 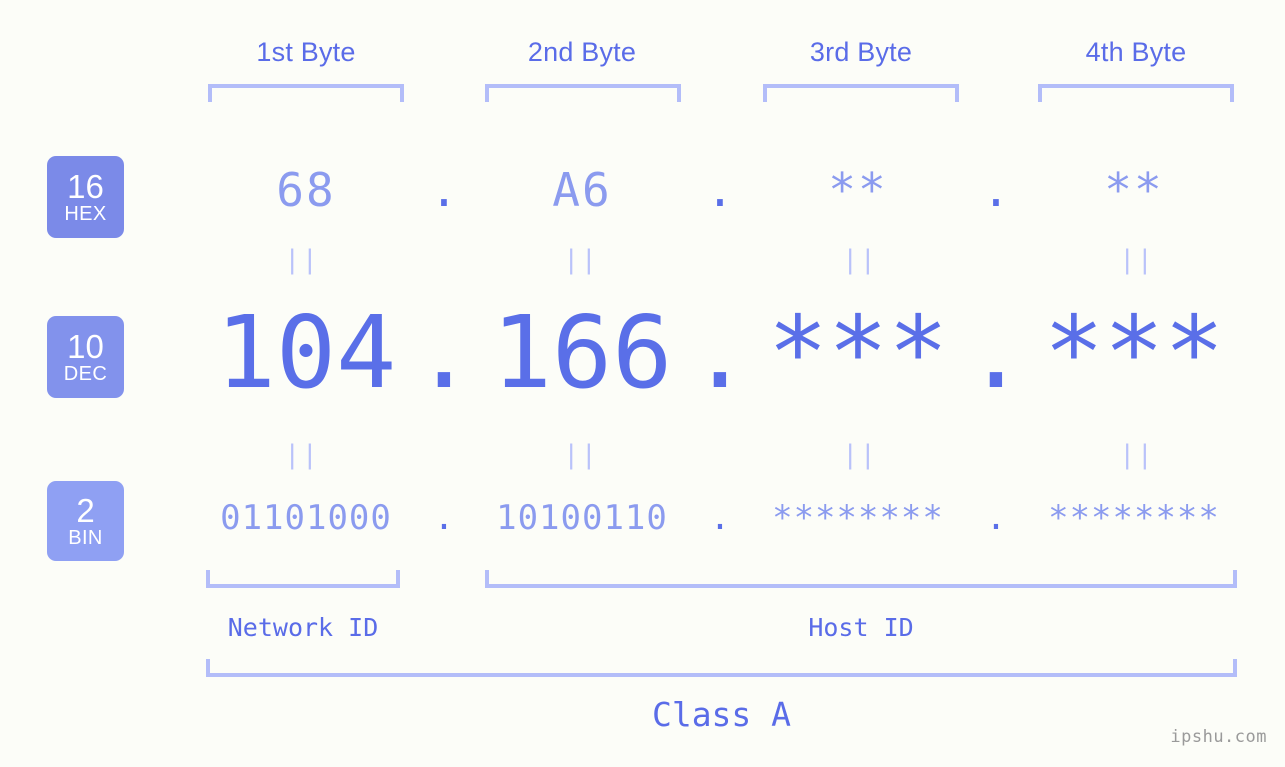 What do you see at coordinates (1134, 518) in the screenshot?
I see `bin-byte-4: ********` at bounding box center [1134, 518].